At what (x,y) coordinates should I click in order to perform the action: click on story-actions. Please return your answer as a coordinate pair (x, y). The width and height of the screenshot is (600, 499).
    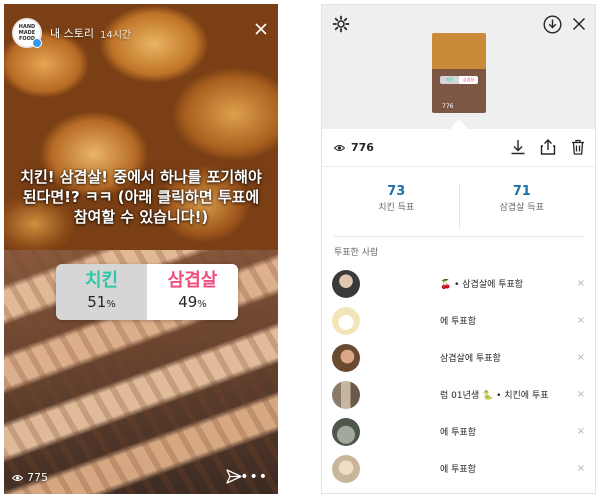
    Looking at the image, I should click on (548, 147).